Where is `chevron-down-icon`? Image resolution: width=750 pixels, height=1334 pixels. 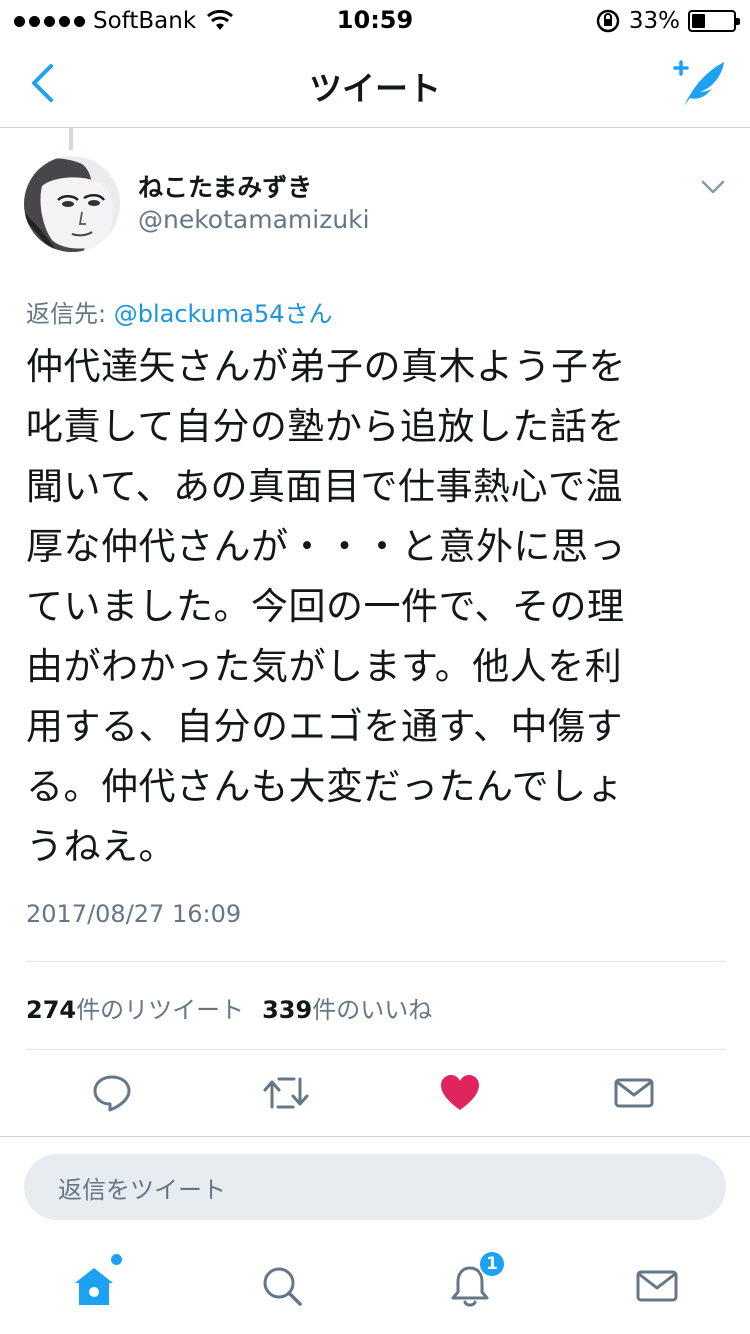
chevron-down-icon is located at coordinates (713, 187).